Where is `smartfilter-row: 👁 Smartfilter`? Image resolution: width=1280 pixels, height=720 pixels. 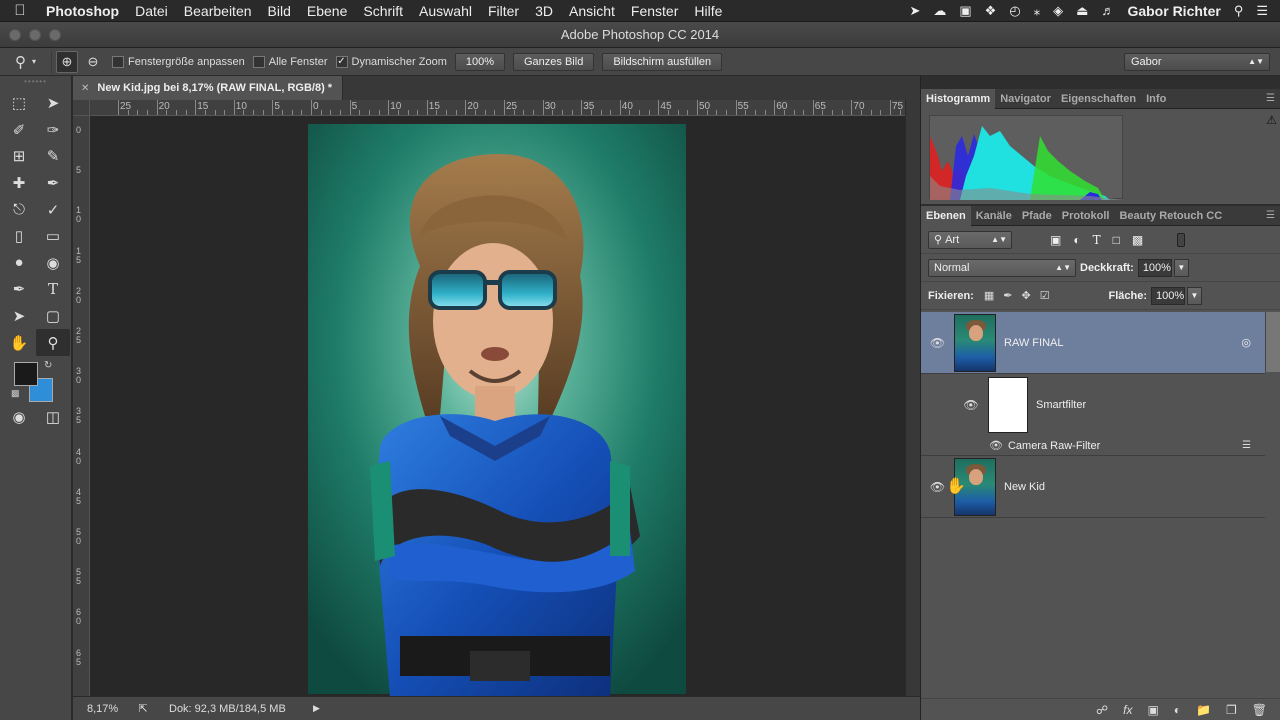
smartfilter-row: 👁 Smartfilter is located at coordinates (1093, 405).